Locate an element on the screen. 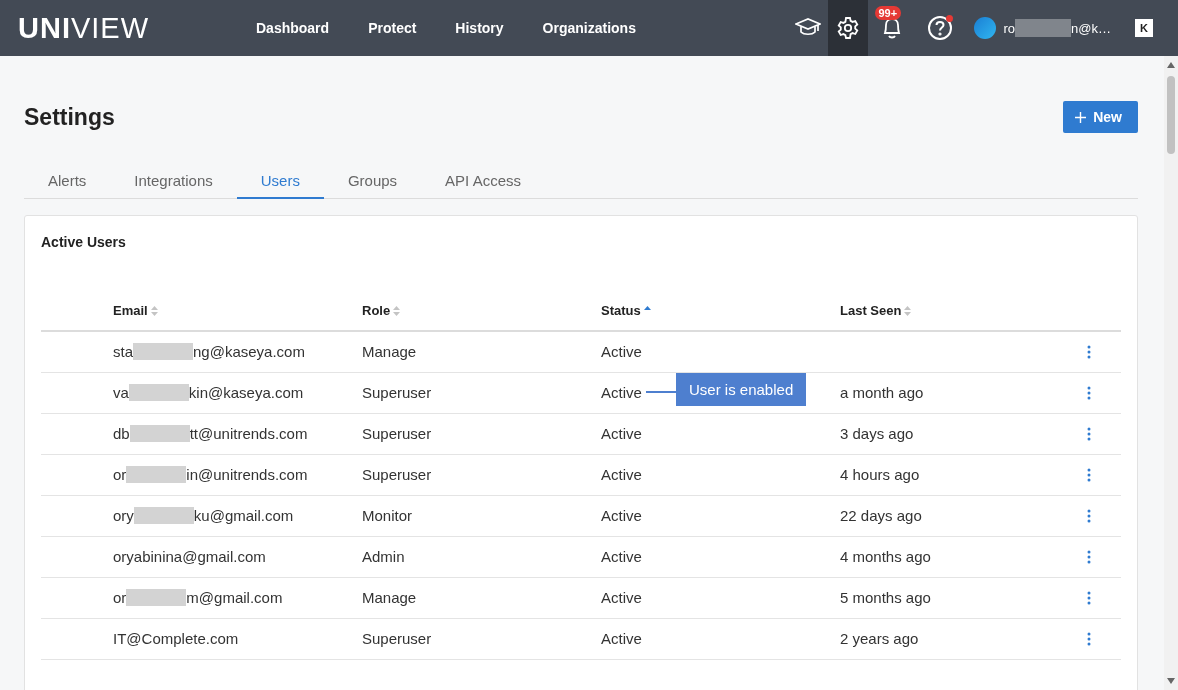  last-seen-text: 2 years ago is located at coordinates (879, 638).